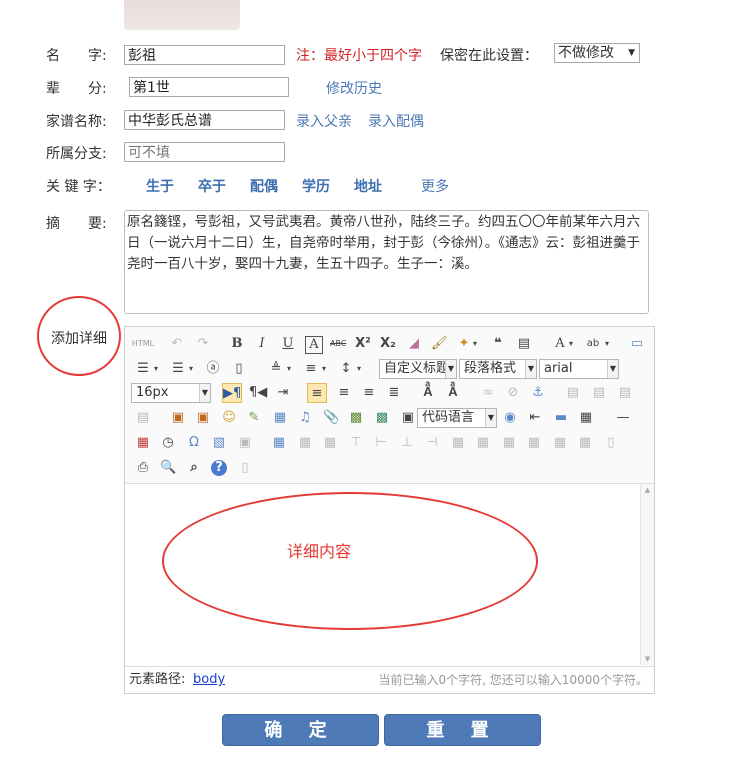 The height and width of the screenshot is (768, 751). I want to click on keyword-died: 卒于, so click(212, 186).